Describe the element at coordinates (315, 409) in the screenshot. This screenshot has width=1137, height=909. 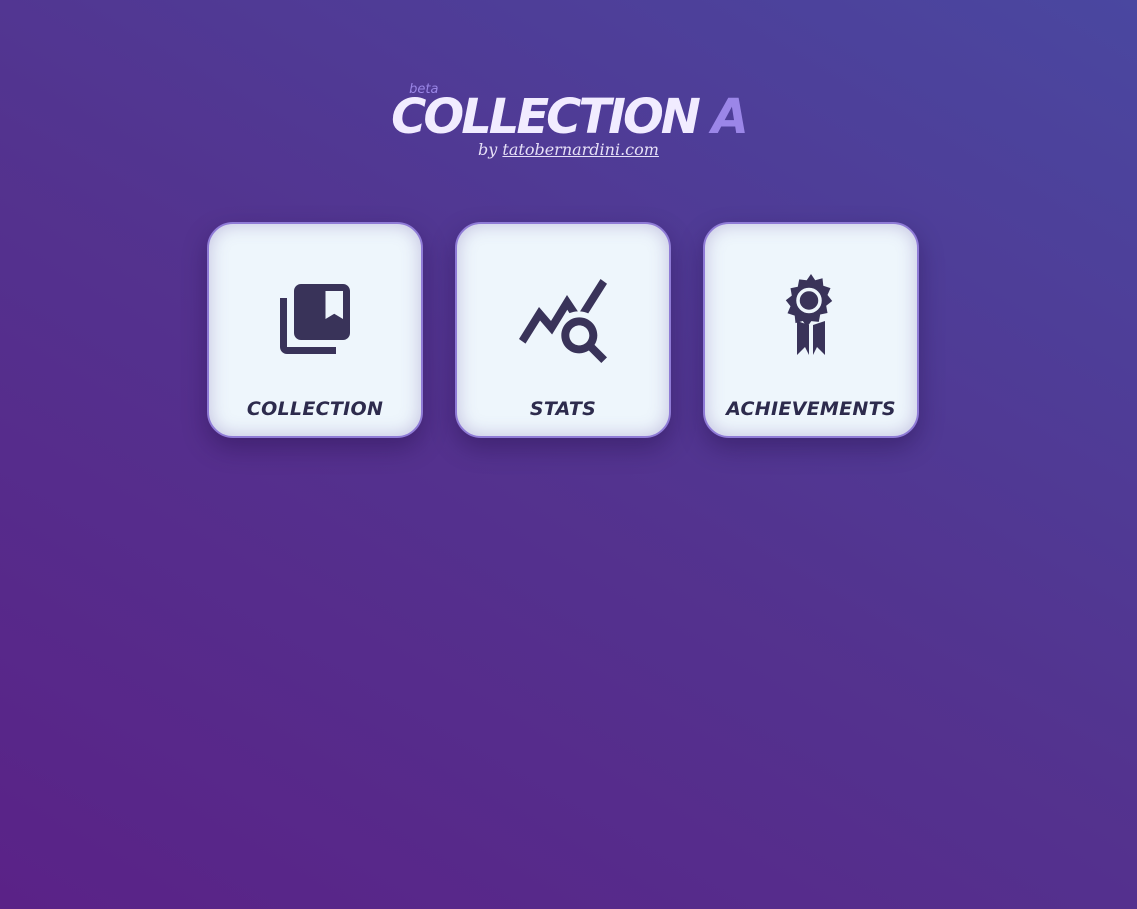
I see `collection-card-label: COLLECTION` at that location.